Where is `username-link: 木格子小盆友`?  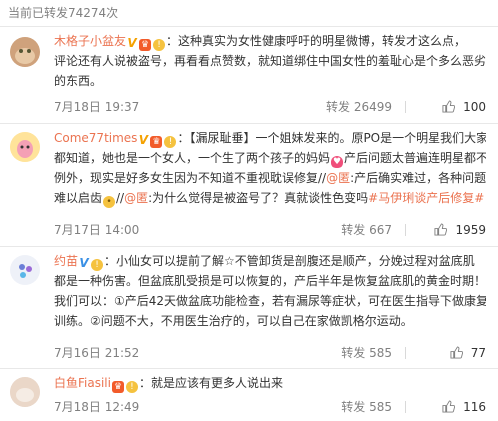
username-link: 木格子小盆友 is located at coordinates (90, 41).